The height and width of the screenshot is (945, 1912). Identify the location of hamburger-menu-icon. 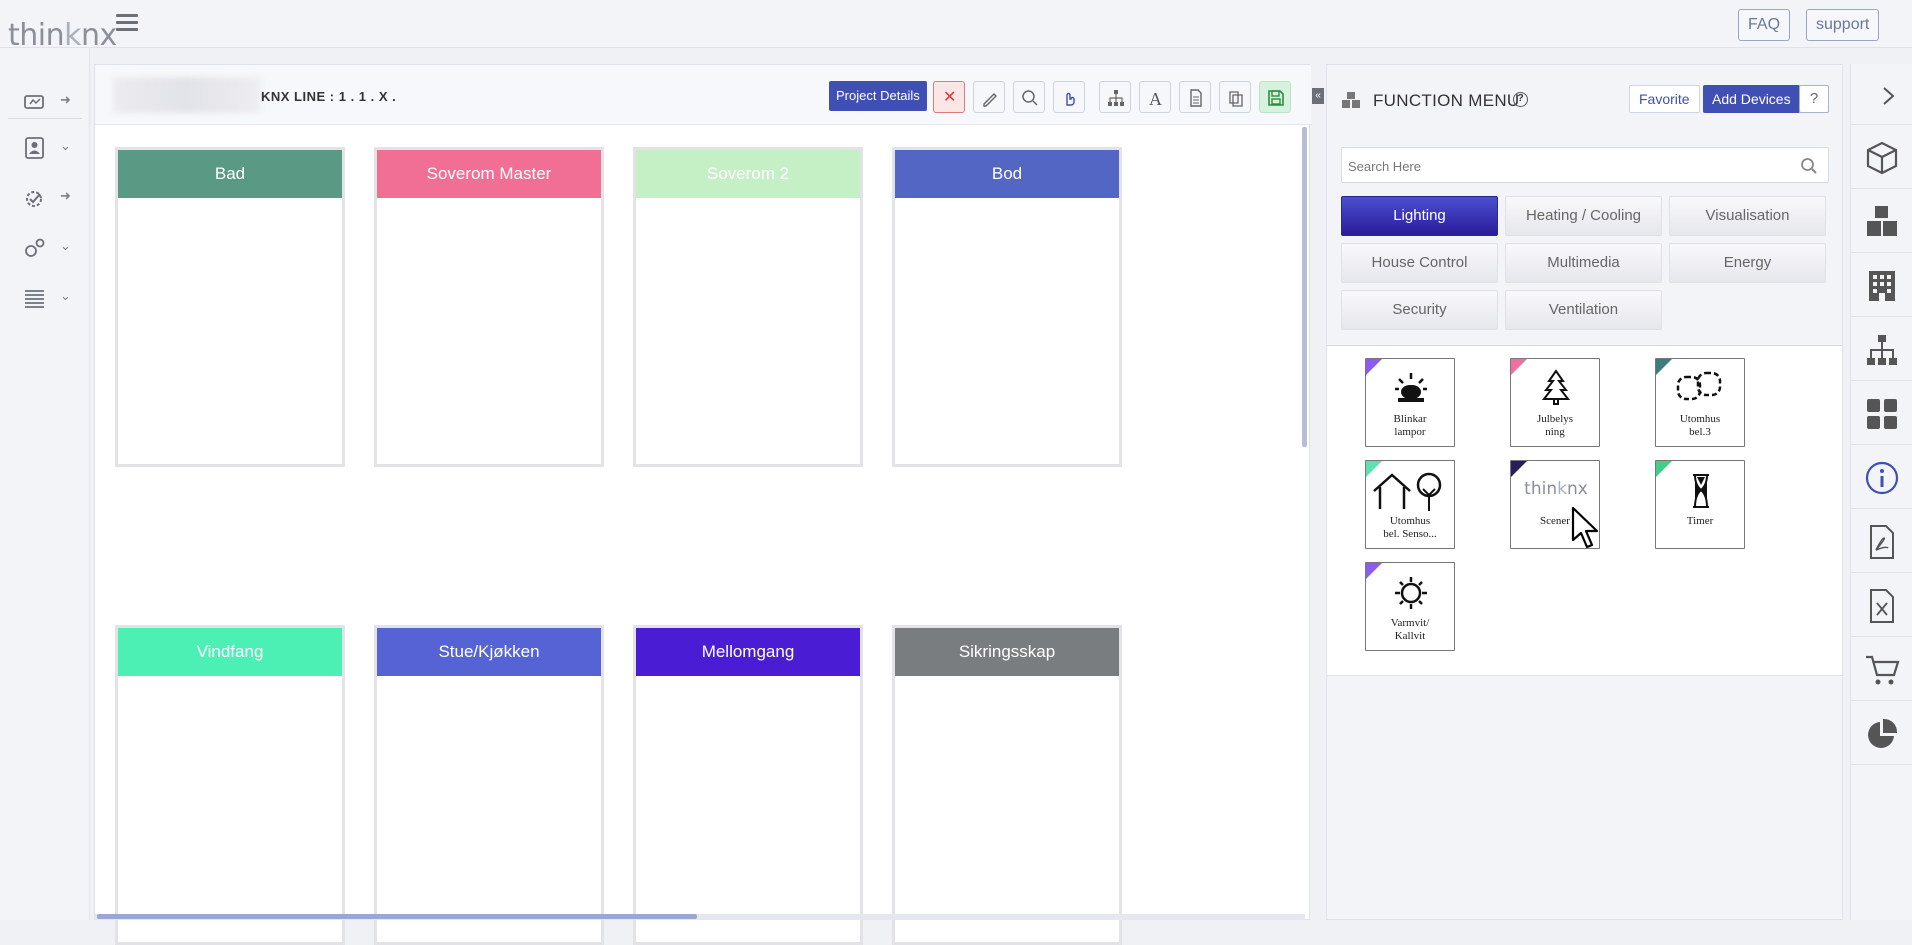
(127, 24).